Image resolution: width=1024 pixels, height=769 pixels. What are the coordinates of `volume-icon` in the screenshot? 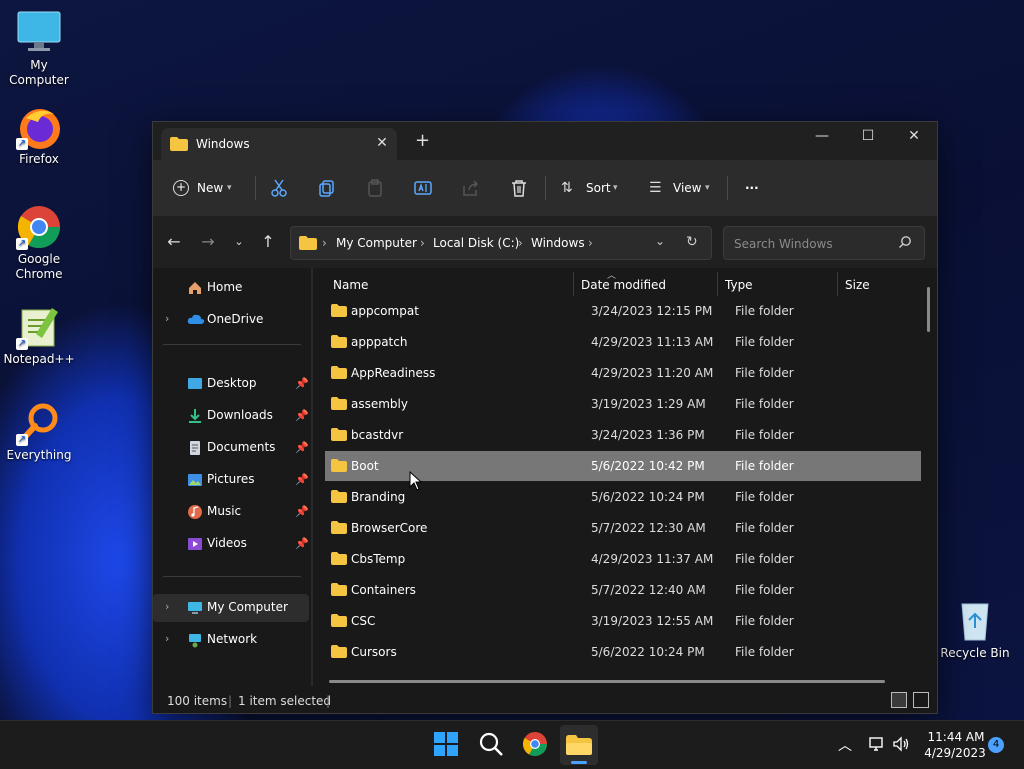 It's located at (901, 745).